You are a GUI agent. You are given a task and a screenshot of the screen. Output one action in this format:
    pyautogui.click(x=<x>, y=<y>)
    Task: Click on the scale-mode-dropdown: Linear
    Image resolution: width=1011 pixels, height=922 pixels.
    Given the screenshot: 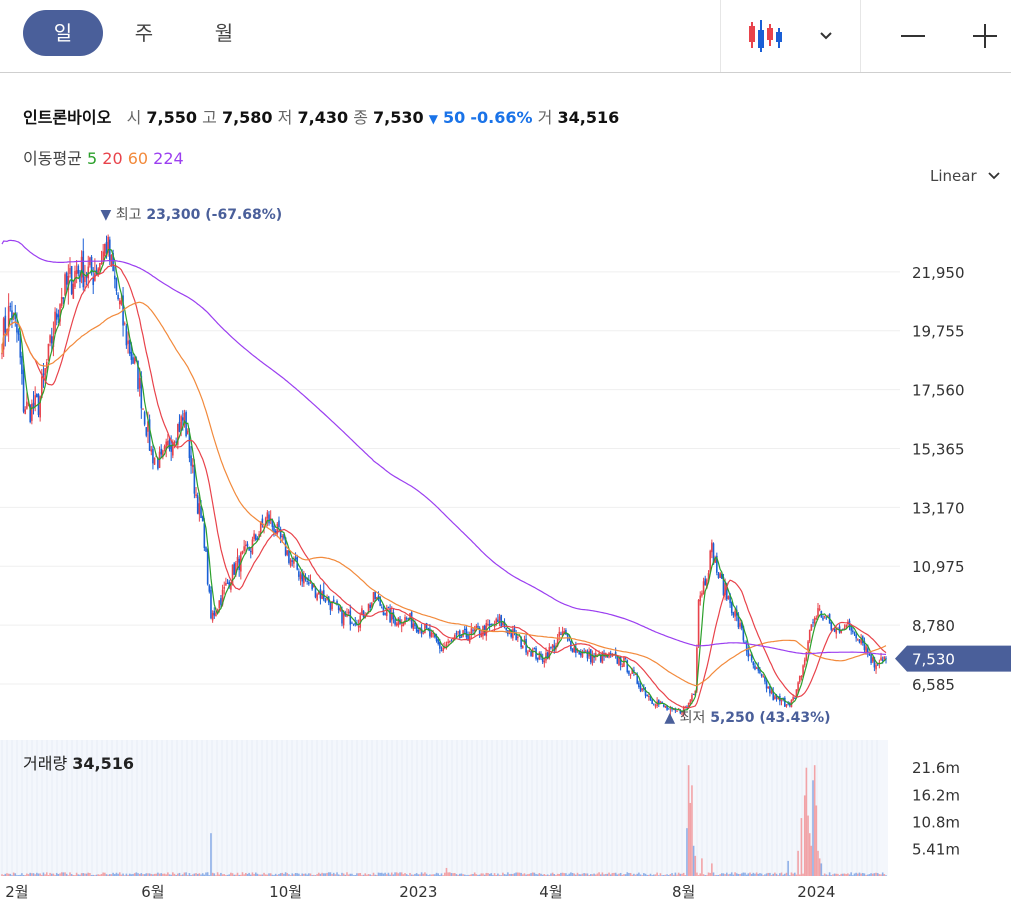 What is the action you would take?
    pyautogui.click(x=965, y=176)
    